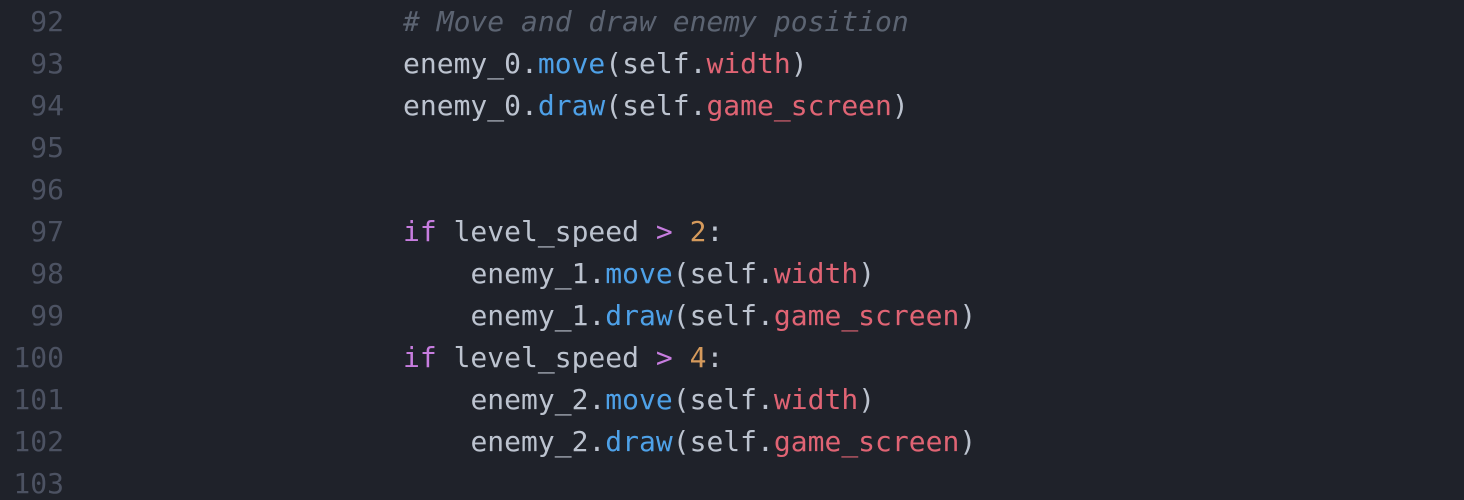 This screenshot has height=500, width=1464. What do you see at coordinates (732, 481) in the screenshot?
I see `code-line: 103` at bounding box center [732, 481].